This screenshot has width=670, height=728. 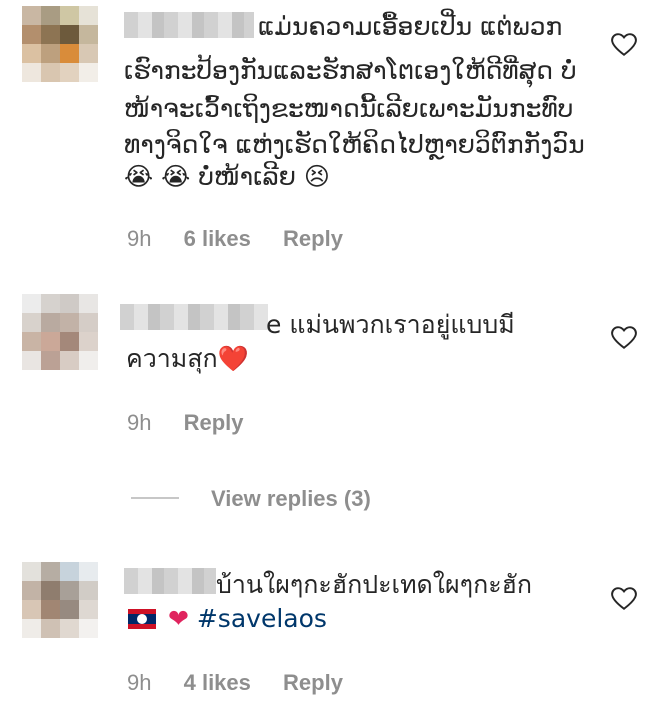 I want to click on view-replies-button: View replies (3), so click(x=291, y=499).